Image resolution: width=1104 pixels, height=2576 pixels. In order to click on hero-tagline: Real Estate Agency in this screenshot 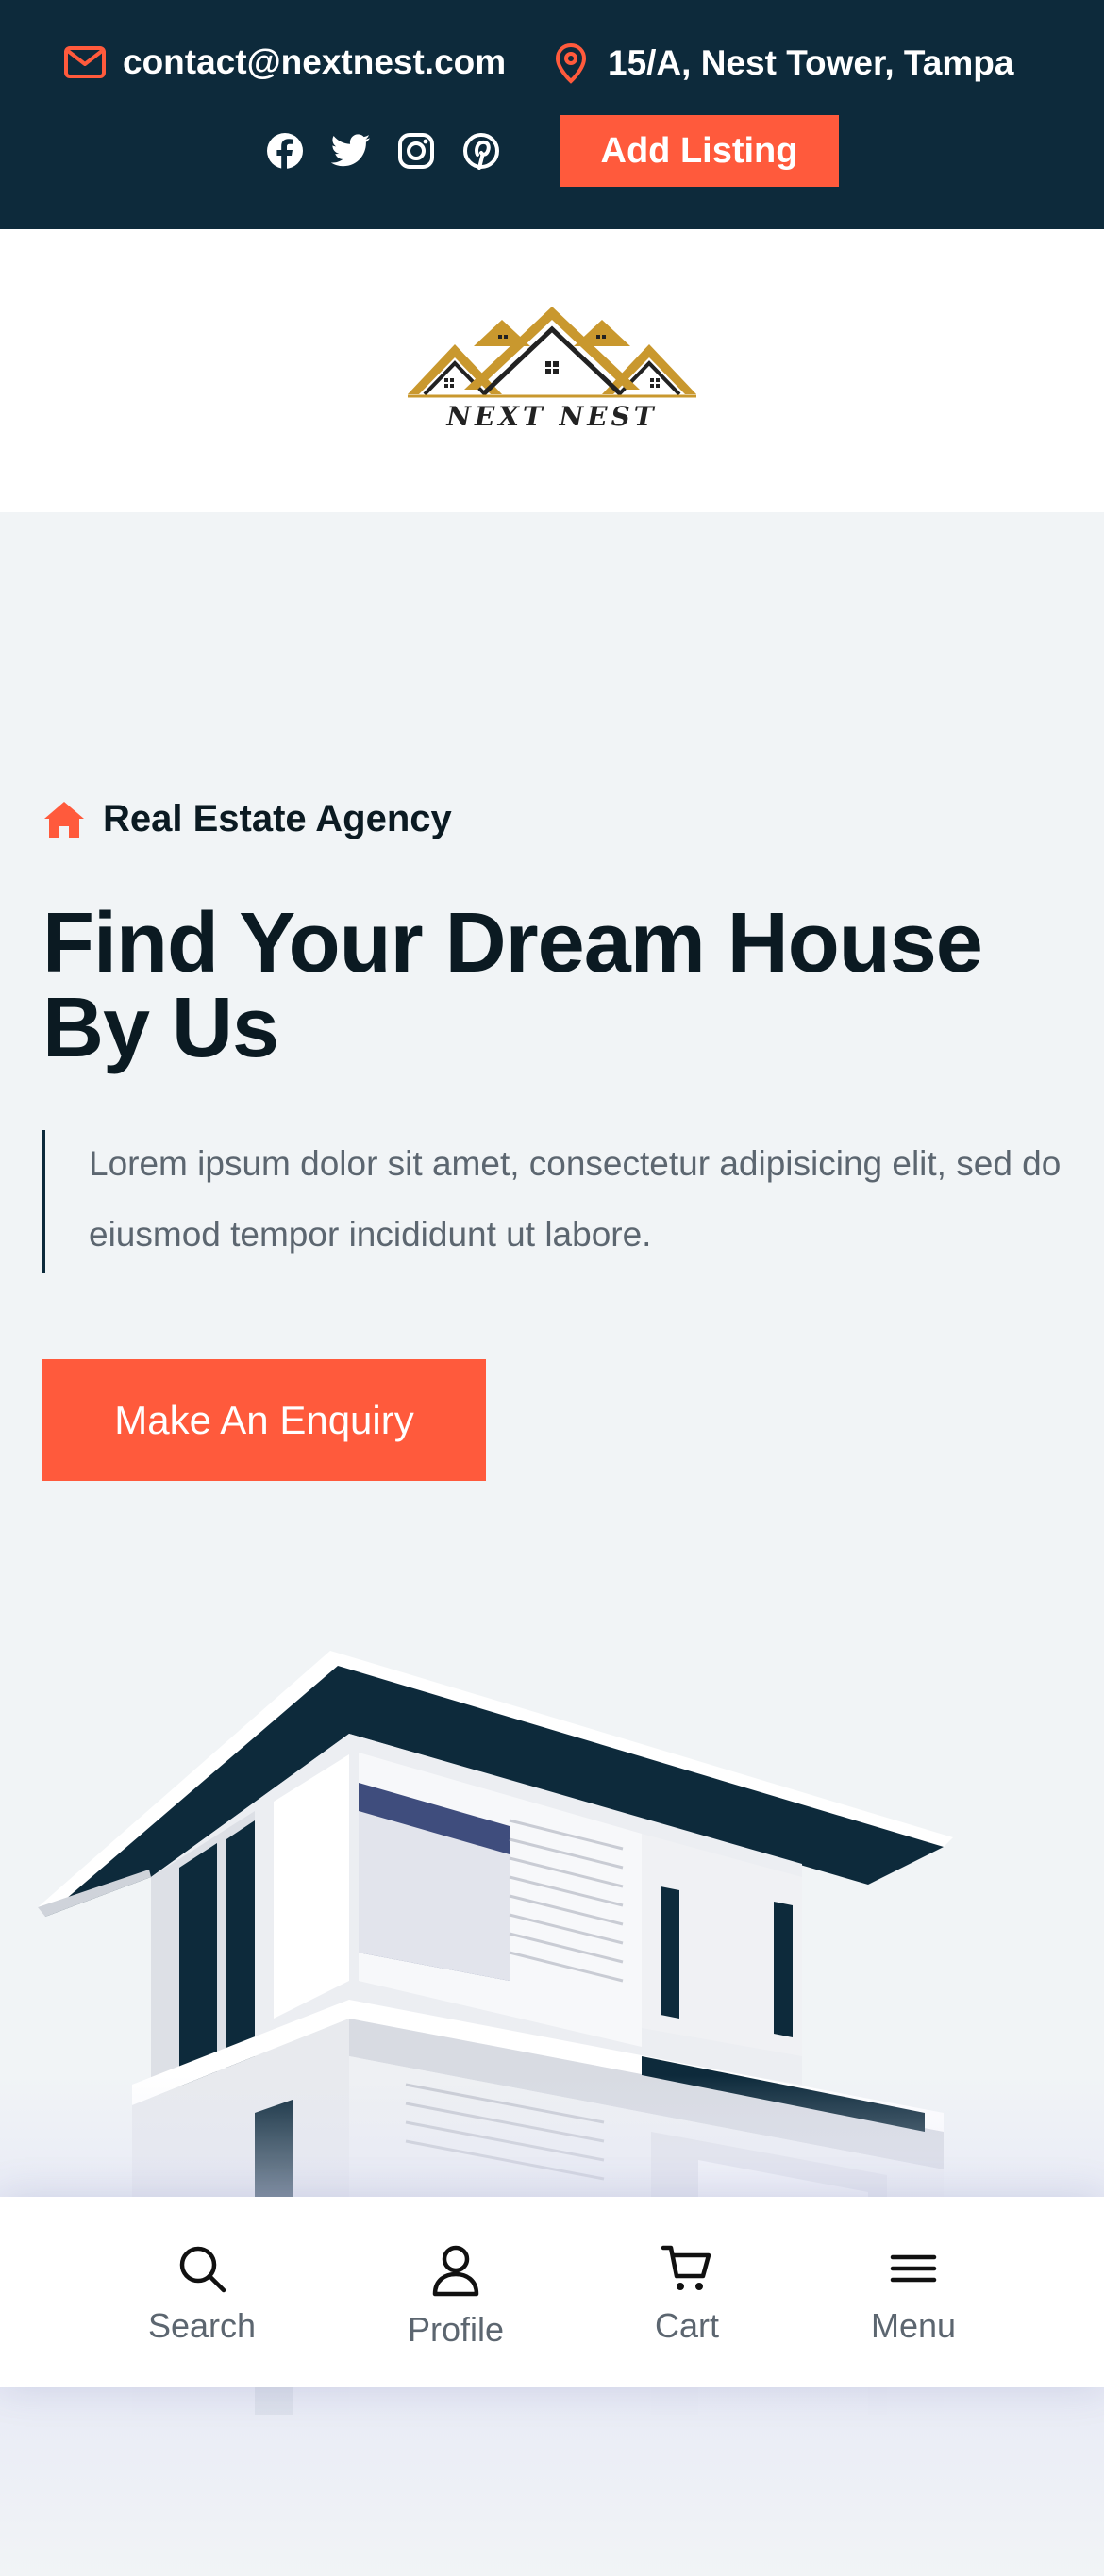, I will do `click(247, 819)`.